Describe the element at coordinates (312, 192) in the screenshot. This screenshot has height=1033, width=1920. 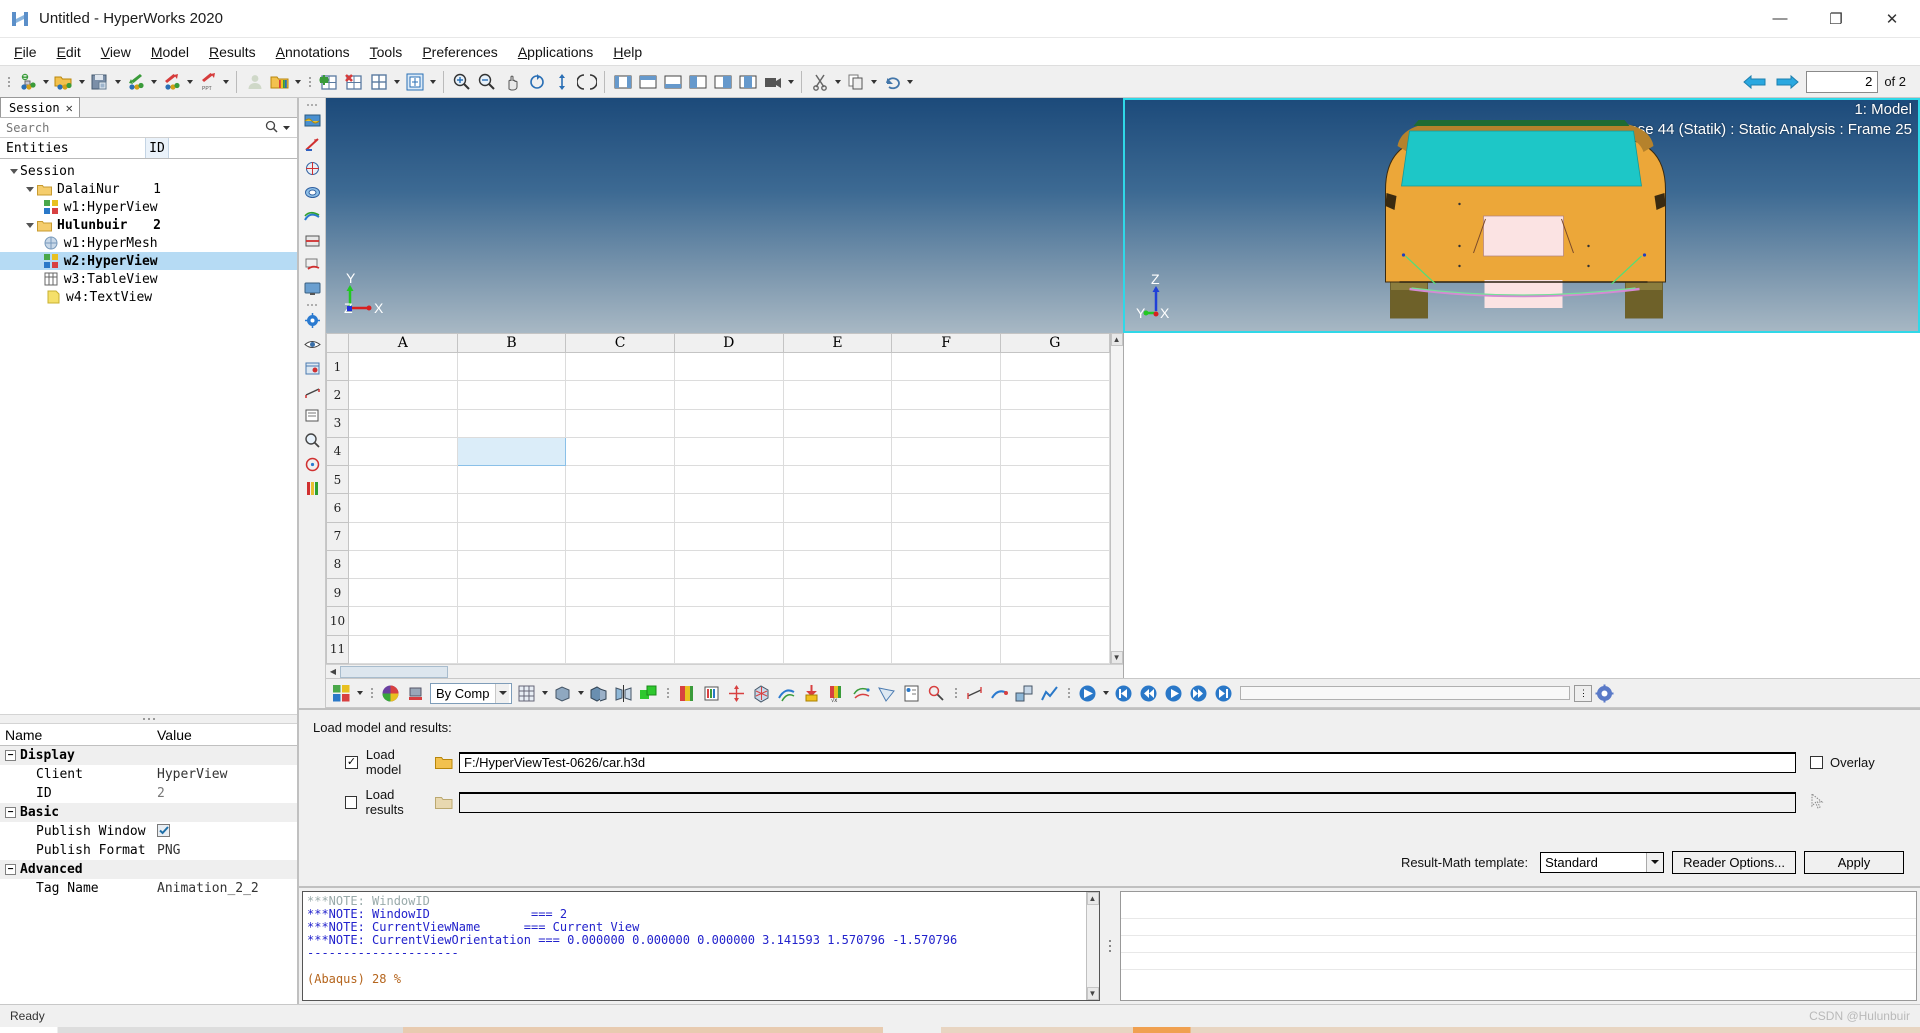
I see `iso-surface-icon` at that location.